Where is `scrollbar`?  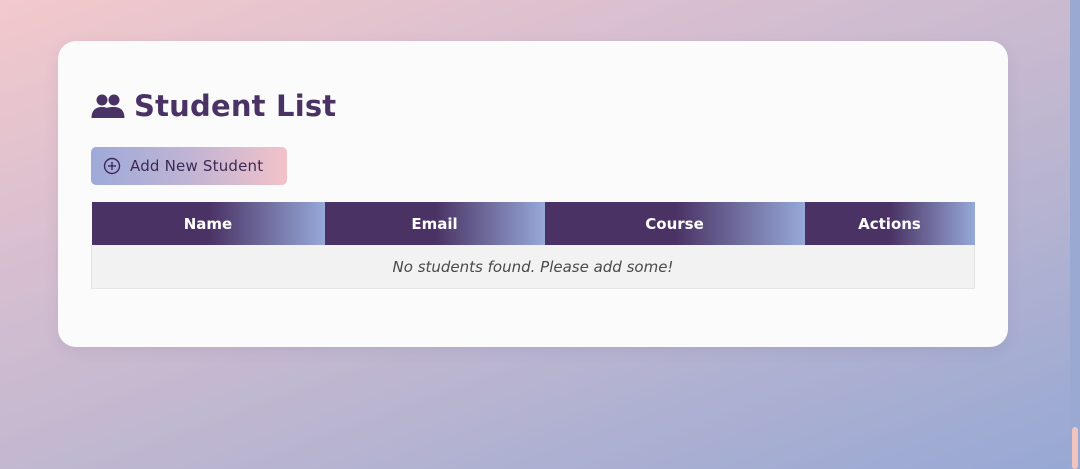
scrollbar is located at coordinates (1075, 234).